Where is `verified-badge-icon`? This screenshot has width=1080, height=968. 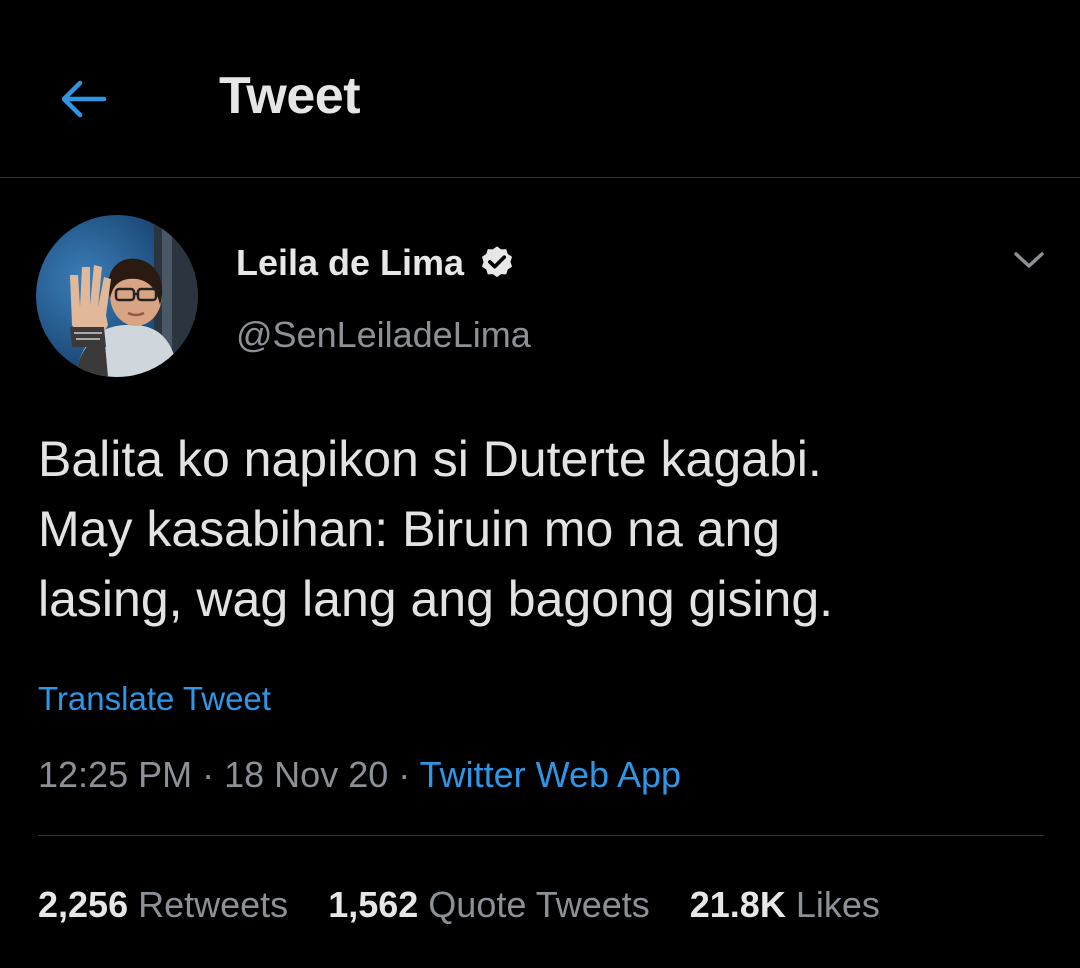 verified-badge-icon is located at coordinates (497, 263).